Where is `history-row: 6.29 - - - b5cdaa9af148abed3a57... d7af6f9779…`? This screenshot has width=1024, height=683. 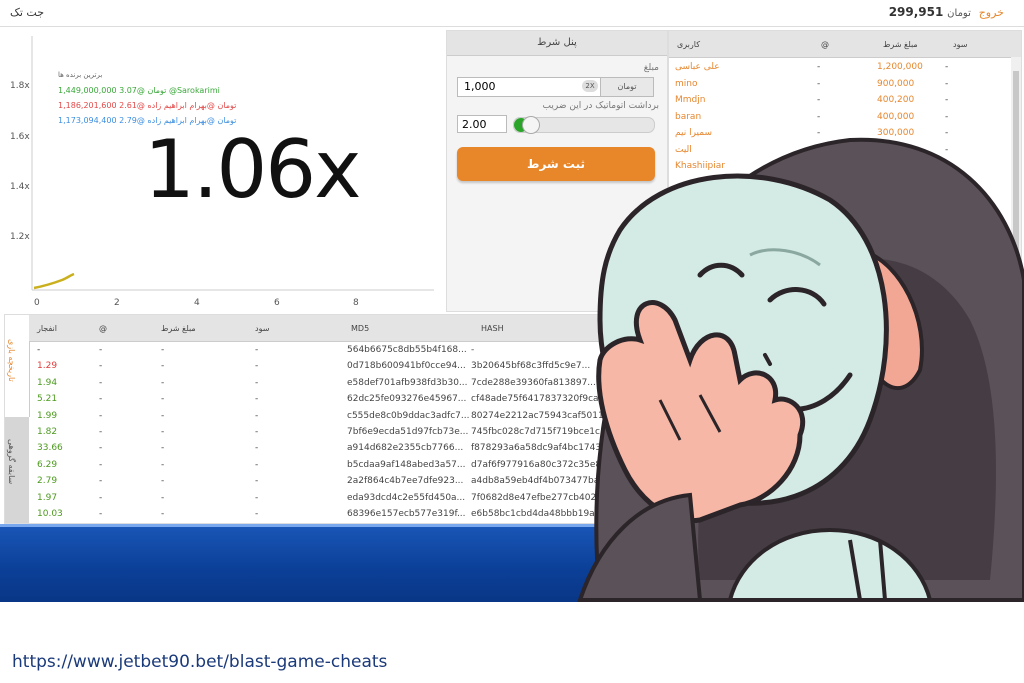
history-row: 6.29 - - - b5cdaa9af148abed3a57... d7af6f9779… is located at coordinates (348, 466).